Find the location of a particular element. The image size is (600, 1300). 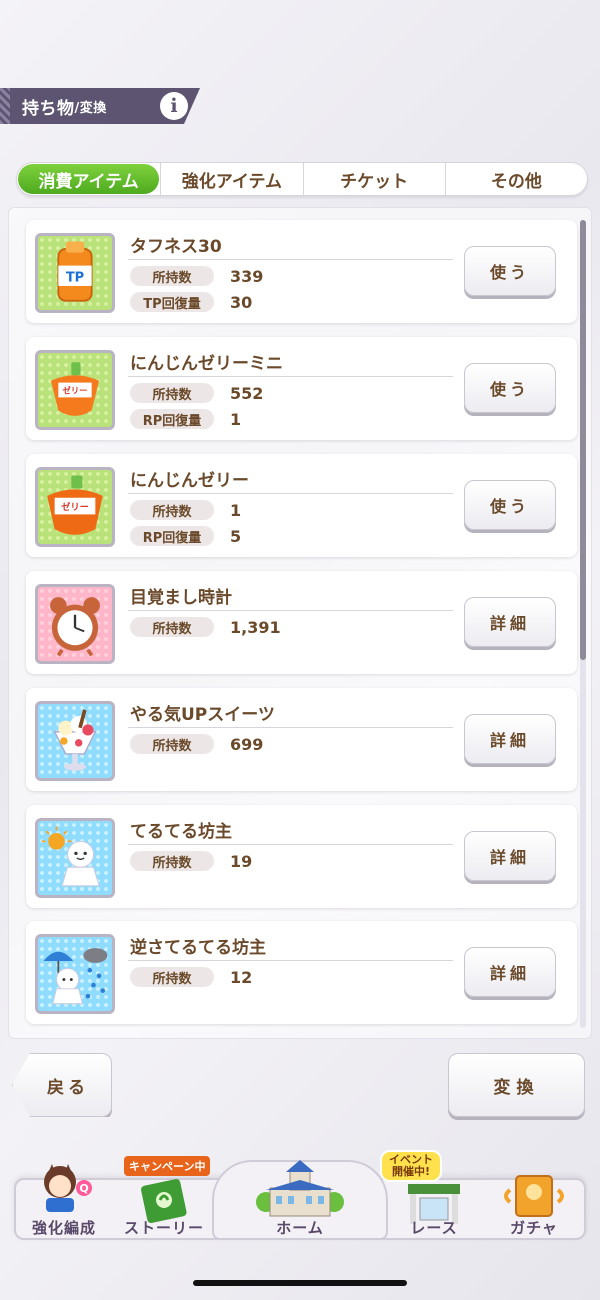

nav-race: イベント開催中! レース is located at coordinates (432, 1196).